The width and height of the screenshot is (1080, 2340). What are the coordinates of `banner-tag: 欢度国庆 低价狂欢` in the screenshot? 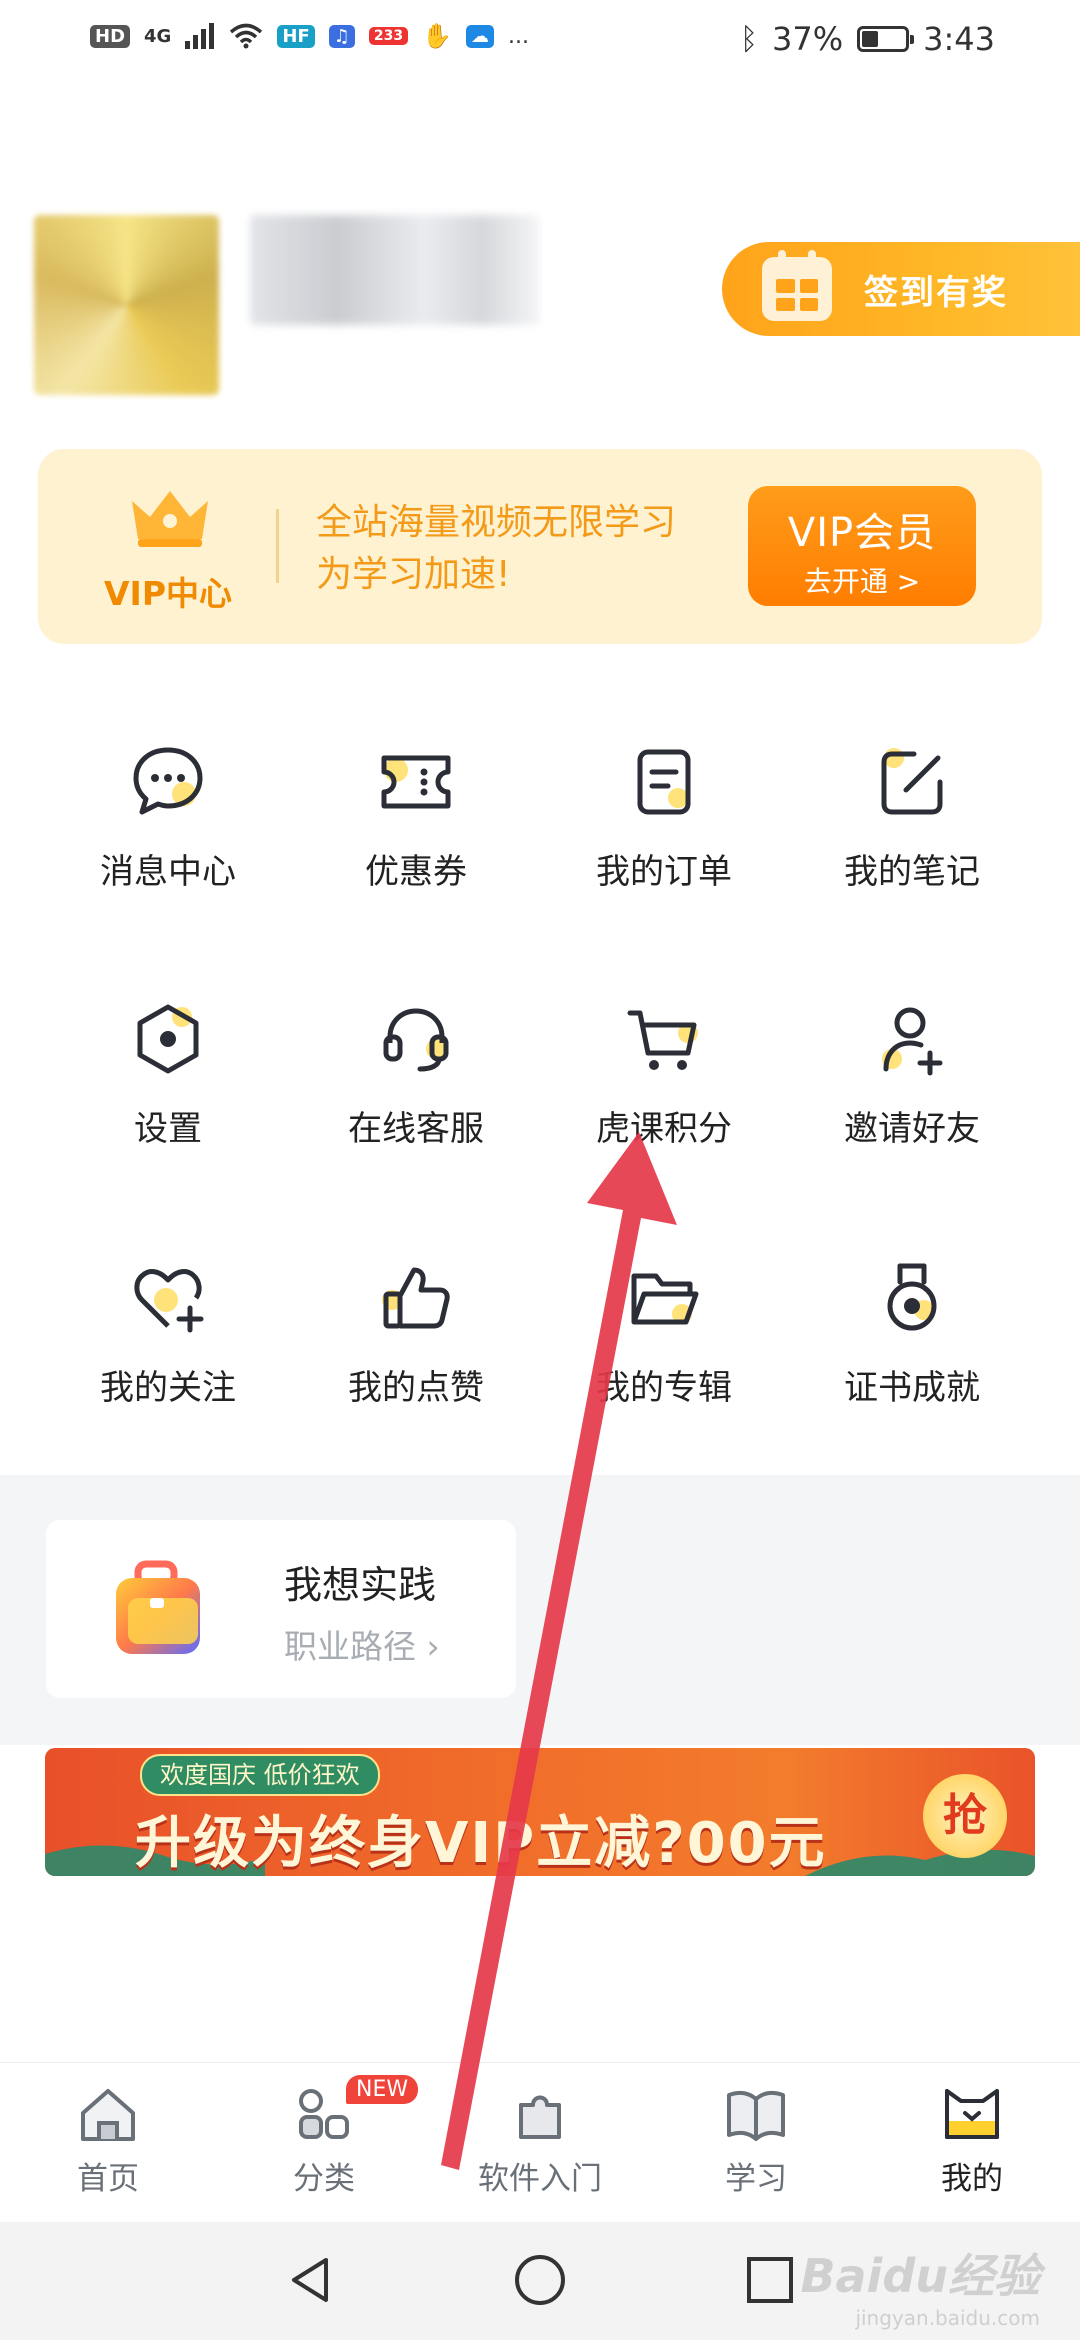 It's located at (260, 1775).